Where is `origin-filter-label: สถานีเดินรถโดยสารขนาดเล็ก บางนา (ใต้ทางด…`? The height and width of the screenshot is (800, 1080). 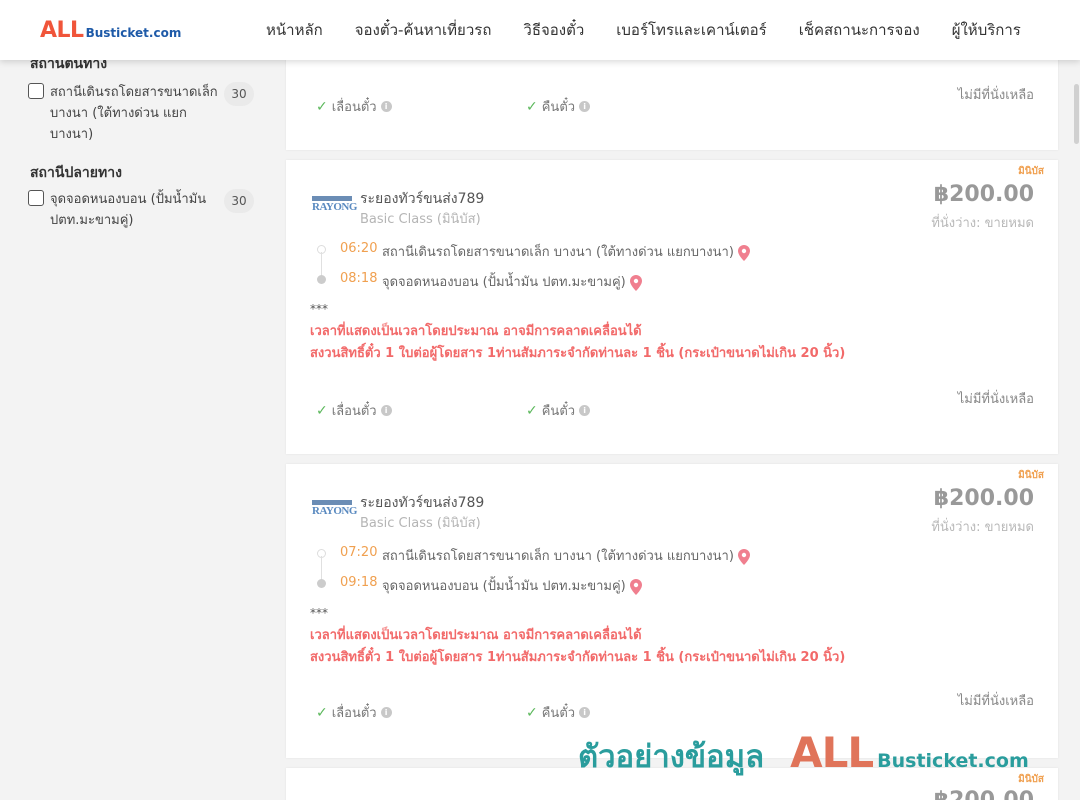 origin-filter-label: สถานีเดินรถโดยสารขนาดเล็ก บางนา (ใต้ทางด… is located at coordinates (134, 113).